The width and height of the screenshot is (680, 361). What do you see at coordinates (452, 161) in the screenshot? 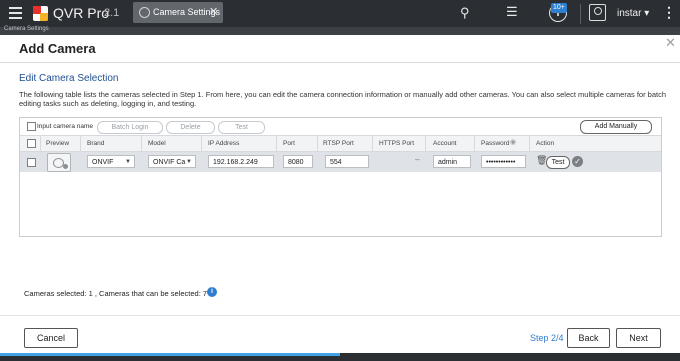
I see `account-input: admin` at bounding box center [452, 161].